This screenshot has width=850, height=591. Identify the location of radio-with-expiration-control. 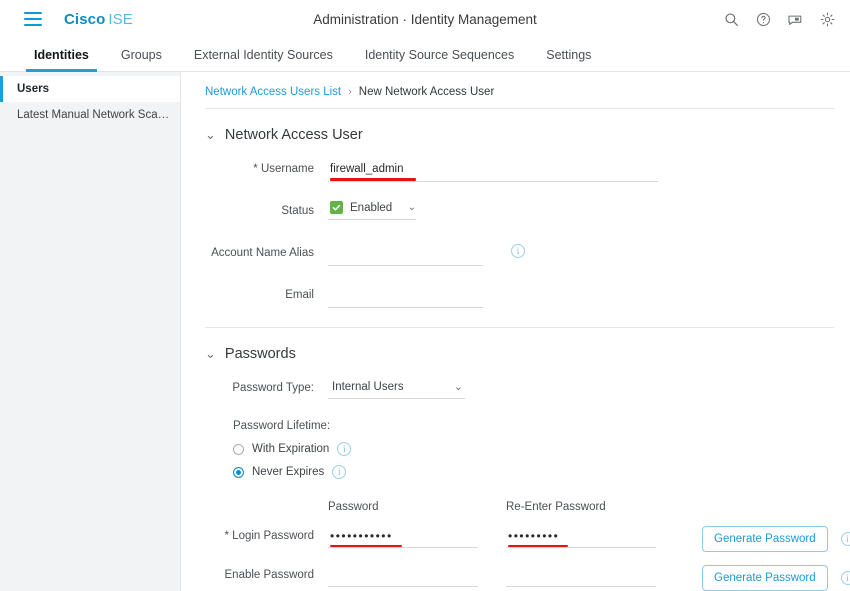
(238, 449).